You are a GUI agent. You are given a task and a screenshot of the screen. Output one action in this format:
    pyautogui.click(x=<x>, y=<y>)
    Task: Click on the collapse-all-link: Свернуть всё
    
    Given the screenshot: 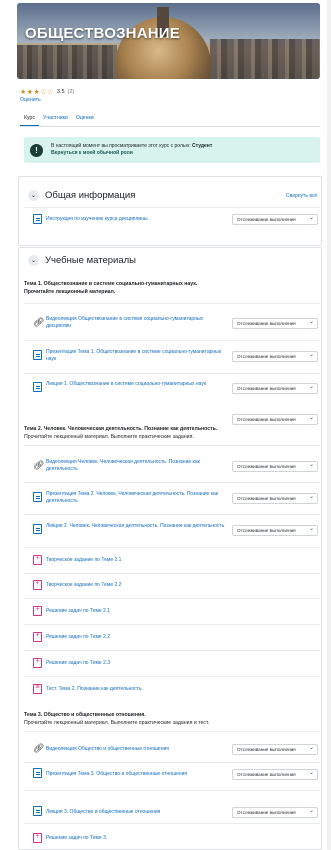 What is the action you would take?
    pyautogui.click(x=301, y=196)
    